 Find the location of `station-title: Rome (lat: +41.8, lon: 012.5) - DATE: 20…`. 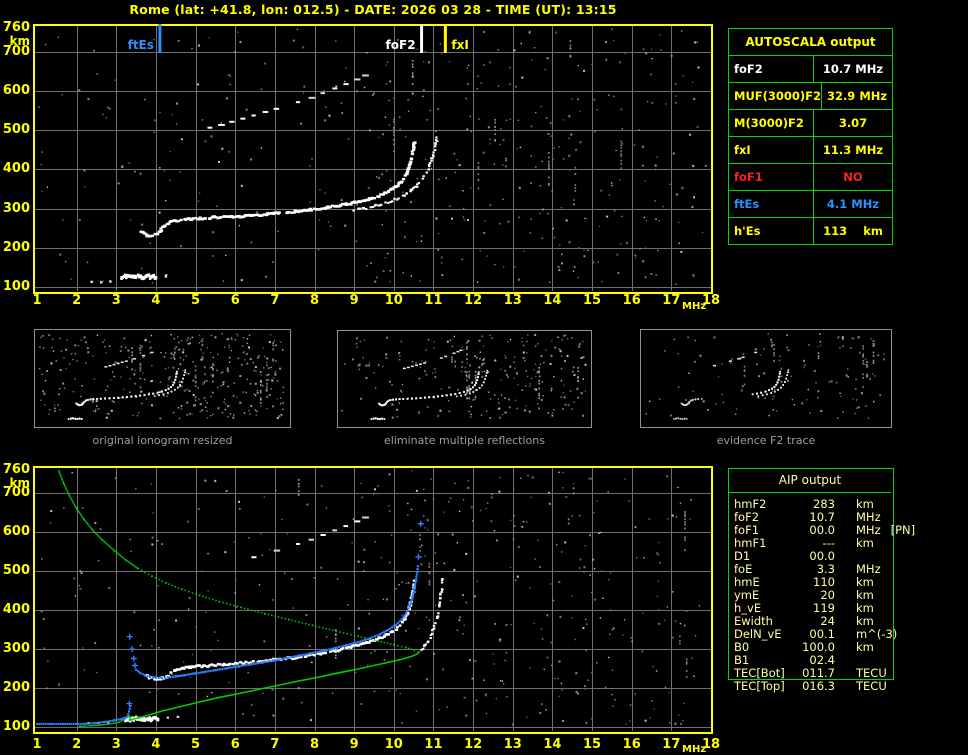

station-title: Rome (lat: +41.8, lon: 012.5) - DATE: 20… is located at coordinates (373, 9).